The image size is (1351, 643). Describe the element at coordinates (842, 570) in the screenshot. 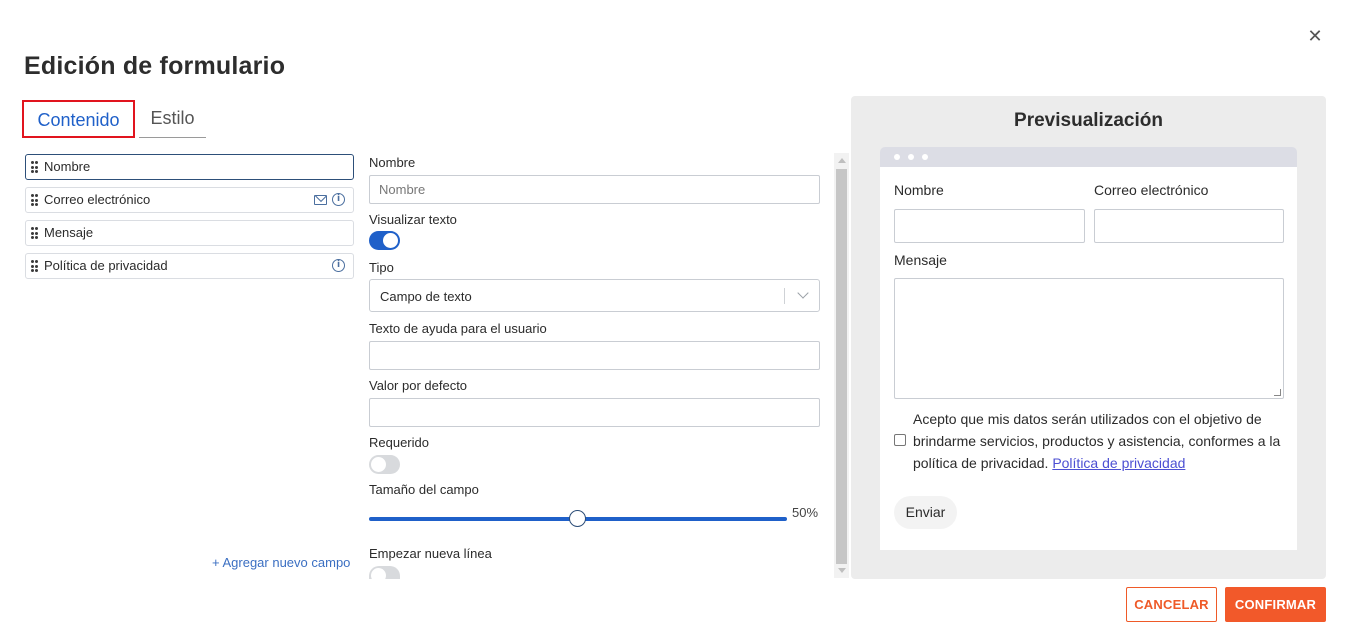

I see `scroll-down-icon` at that location.